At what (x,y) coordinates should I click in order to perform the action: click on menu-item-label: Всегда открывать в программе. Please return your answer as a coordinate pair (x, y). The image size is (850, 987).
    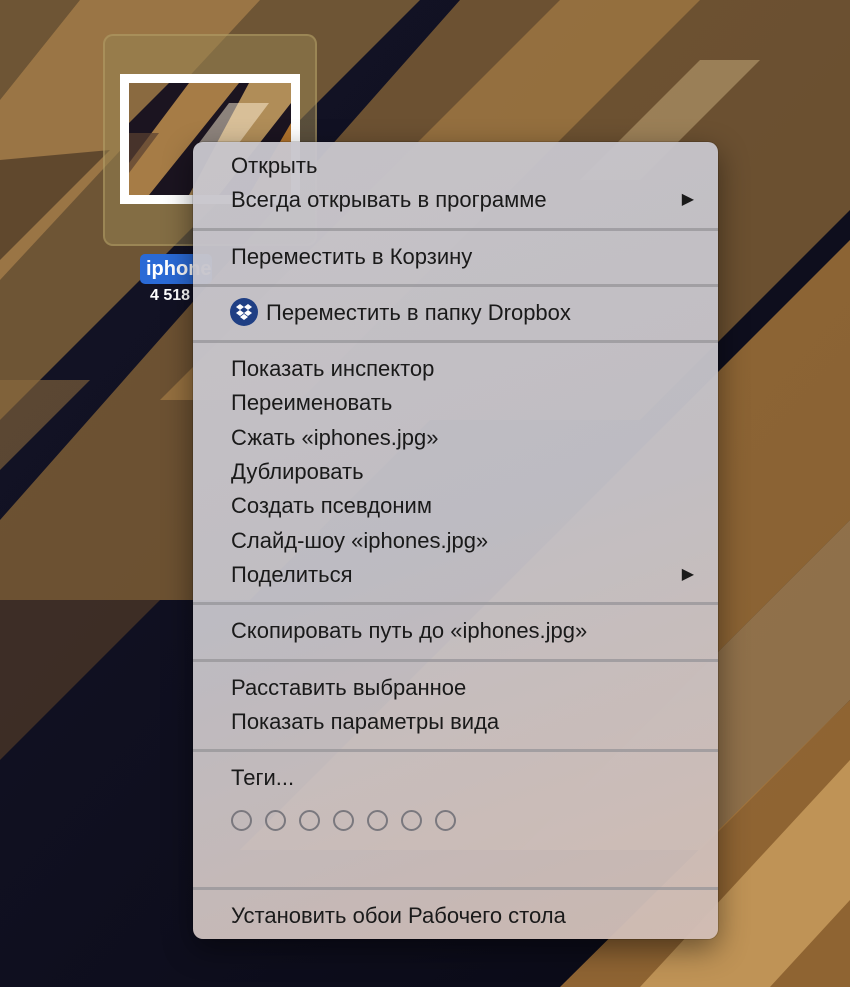
    Looking at the image, I should click on (389, 200).